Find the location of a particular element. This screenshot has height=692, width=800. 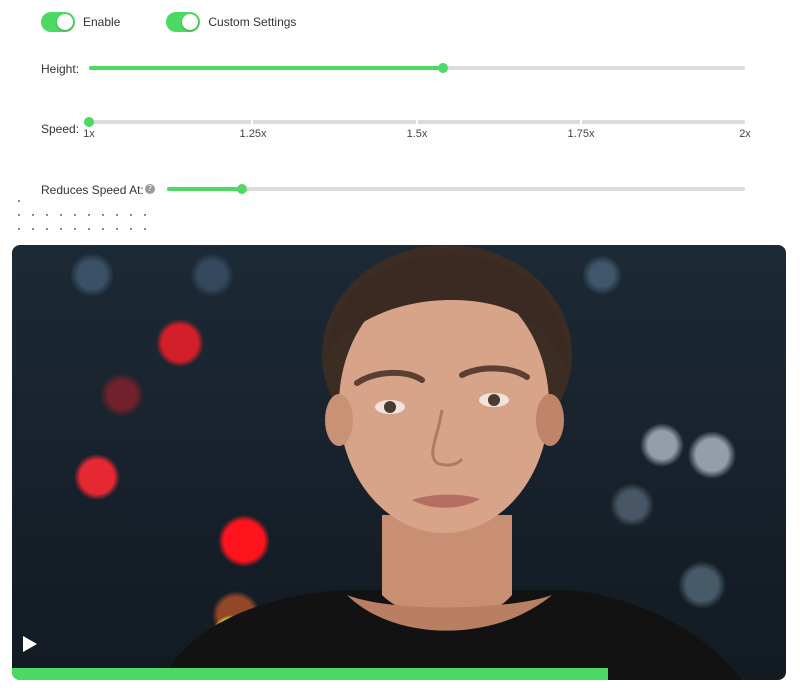

speed-label: Speed: is located at coordinates (60, 129).